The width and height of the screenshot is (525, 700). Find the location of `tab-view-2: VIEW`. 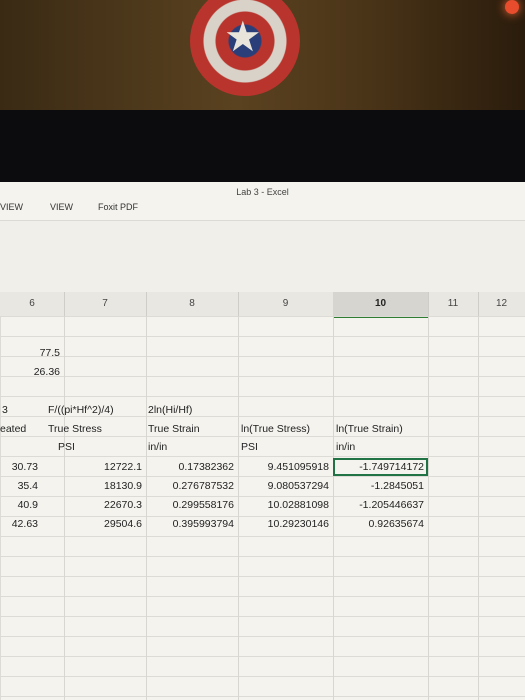

tab-view-2: VIEW is located at coordinates (61, 207).